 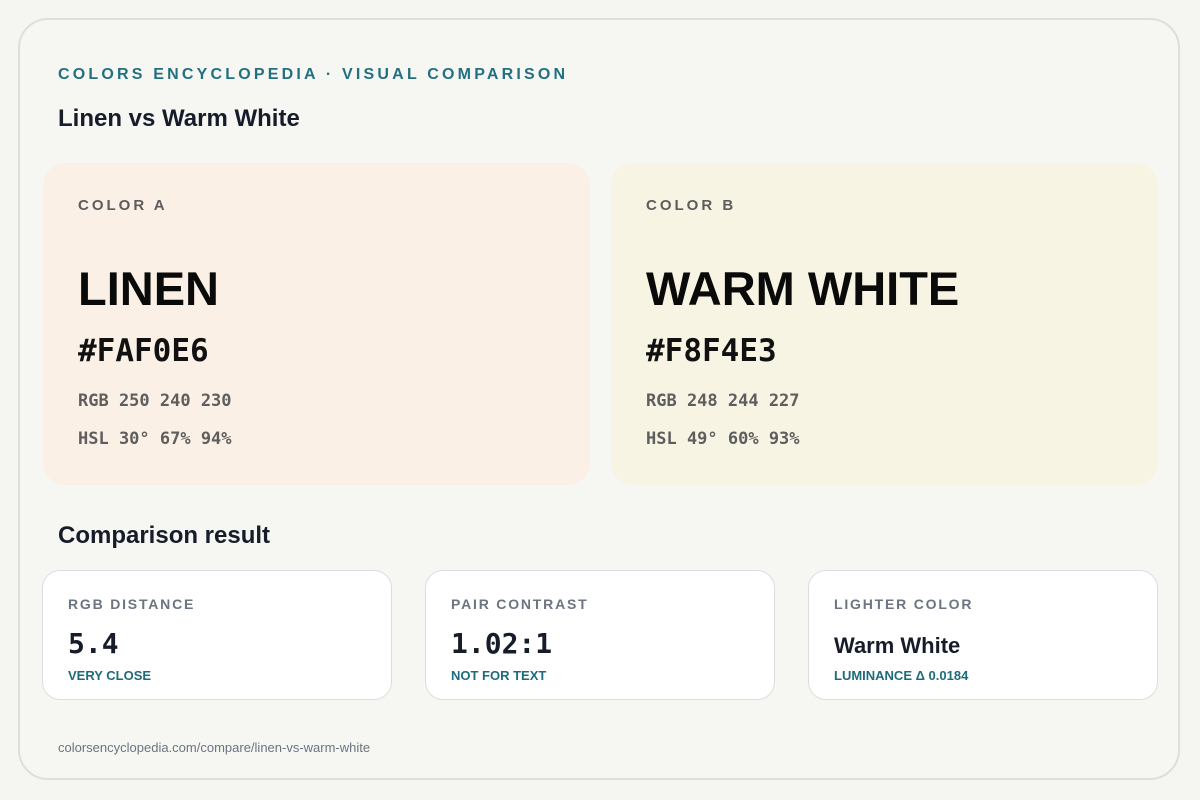 I want to click on metric-note: LUMINANCE Δ 0.0184, so click(x=901, y=675).